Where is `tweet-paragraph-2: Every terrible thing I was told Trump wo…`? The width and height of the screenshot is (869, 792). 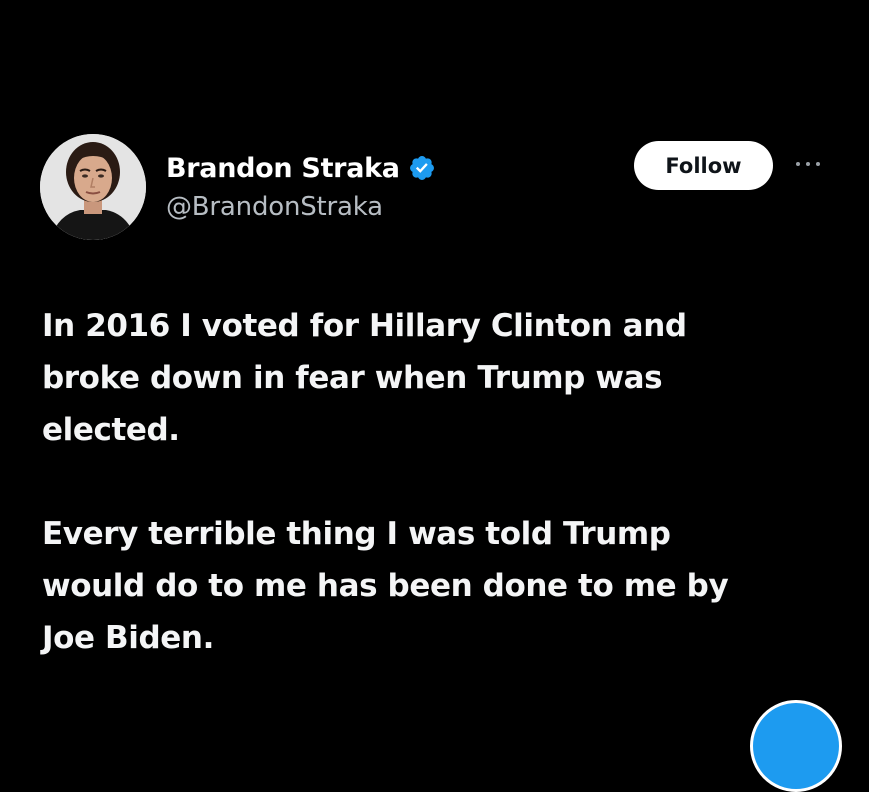 tweet-paragraph-2: Every terrible thing I was told Trump wo… is located at coordinates (385, 586).